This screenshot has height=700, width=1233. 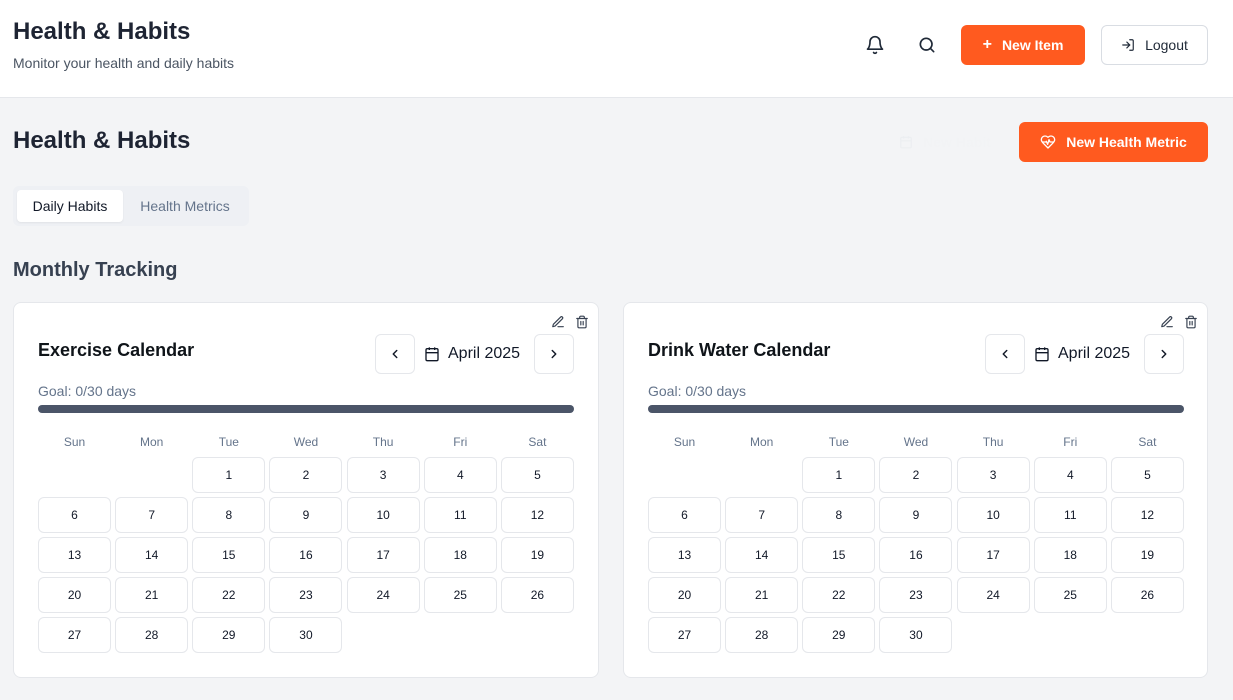 What do you see at coordinates (875, 45) in the screenshot?
I see `bell-icon` at bounding box center [875, 45].